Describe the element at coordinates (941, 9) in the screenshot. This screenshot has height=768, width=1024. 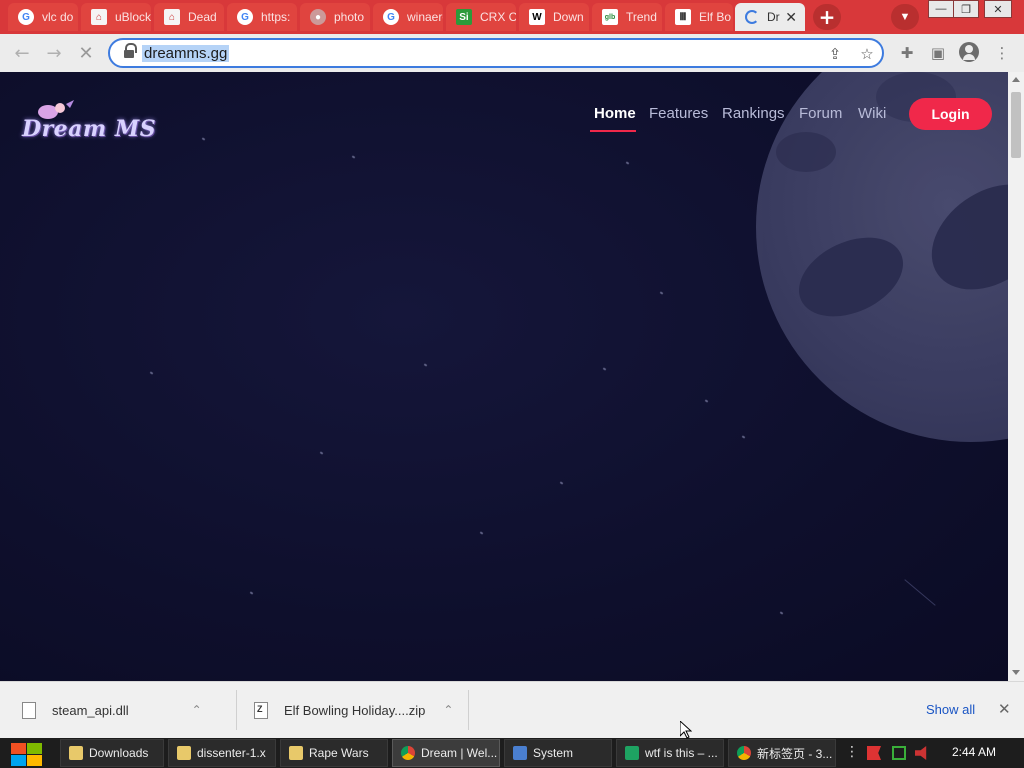
I see `minimize-button: —` at that location.